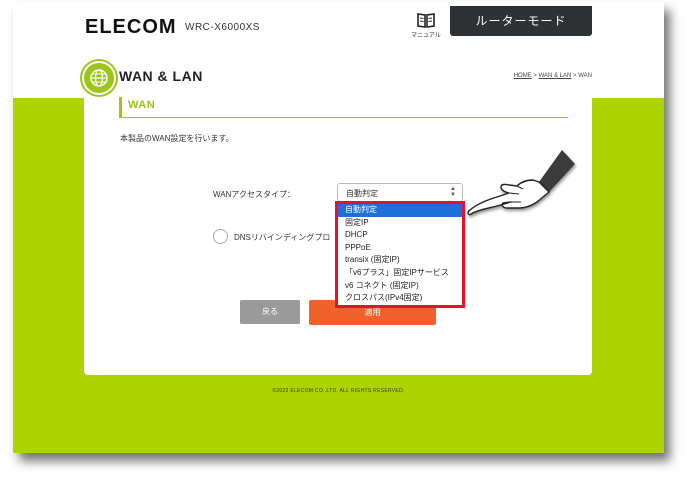  I want to click on wan-access-type-select: 自動判定 ▲ ▼, so click(400, 192).